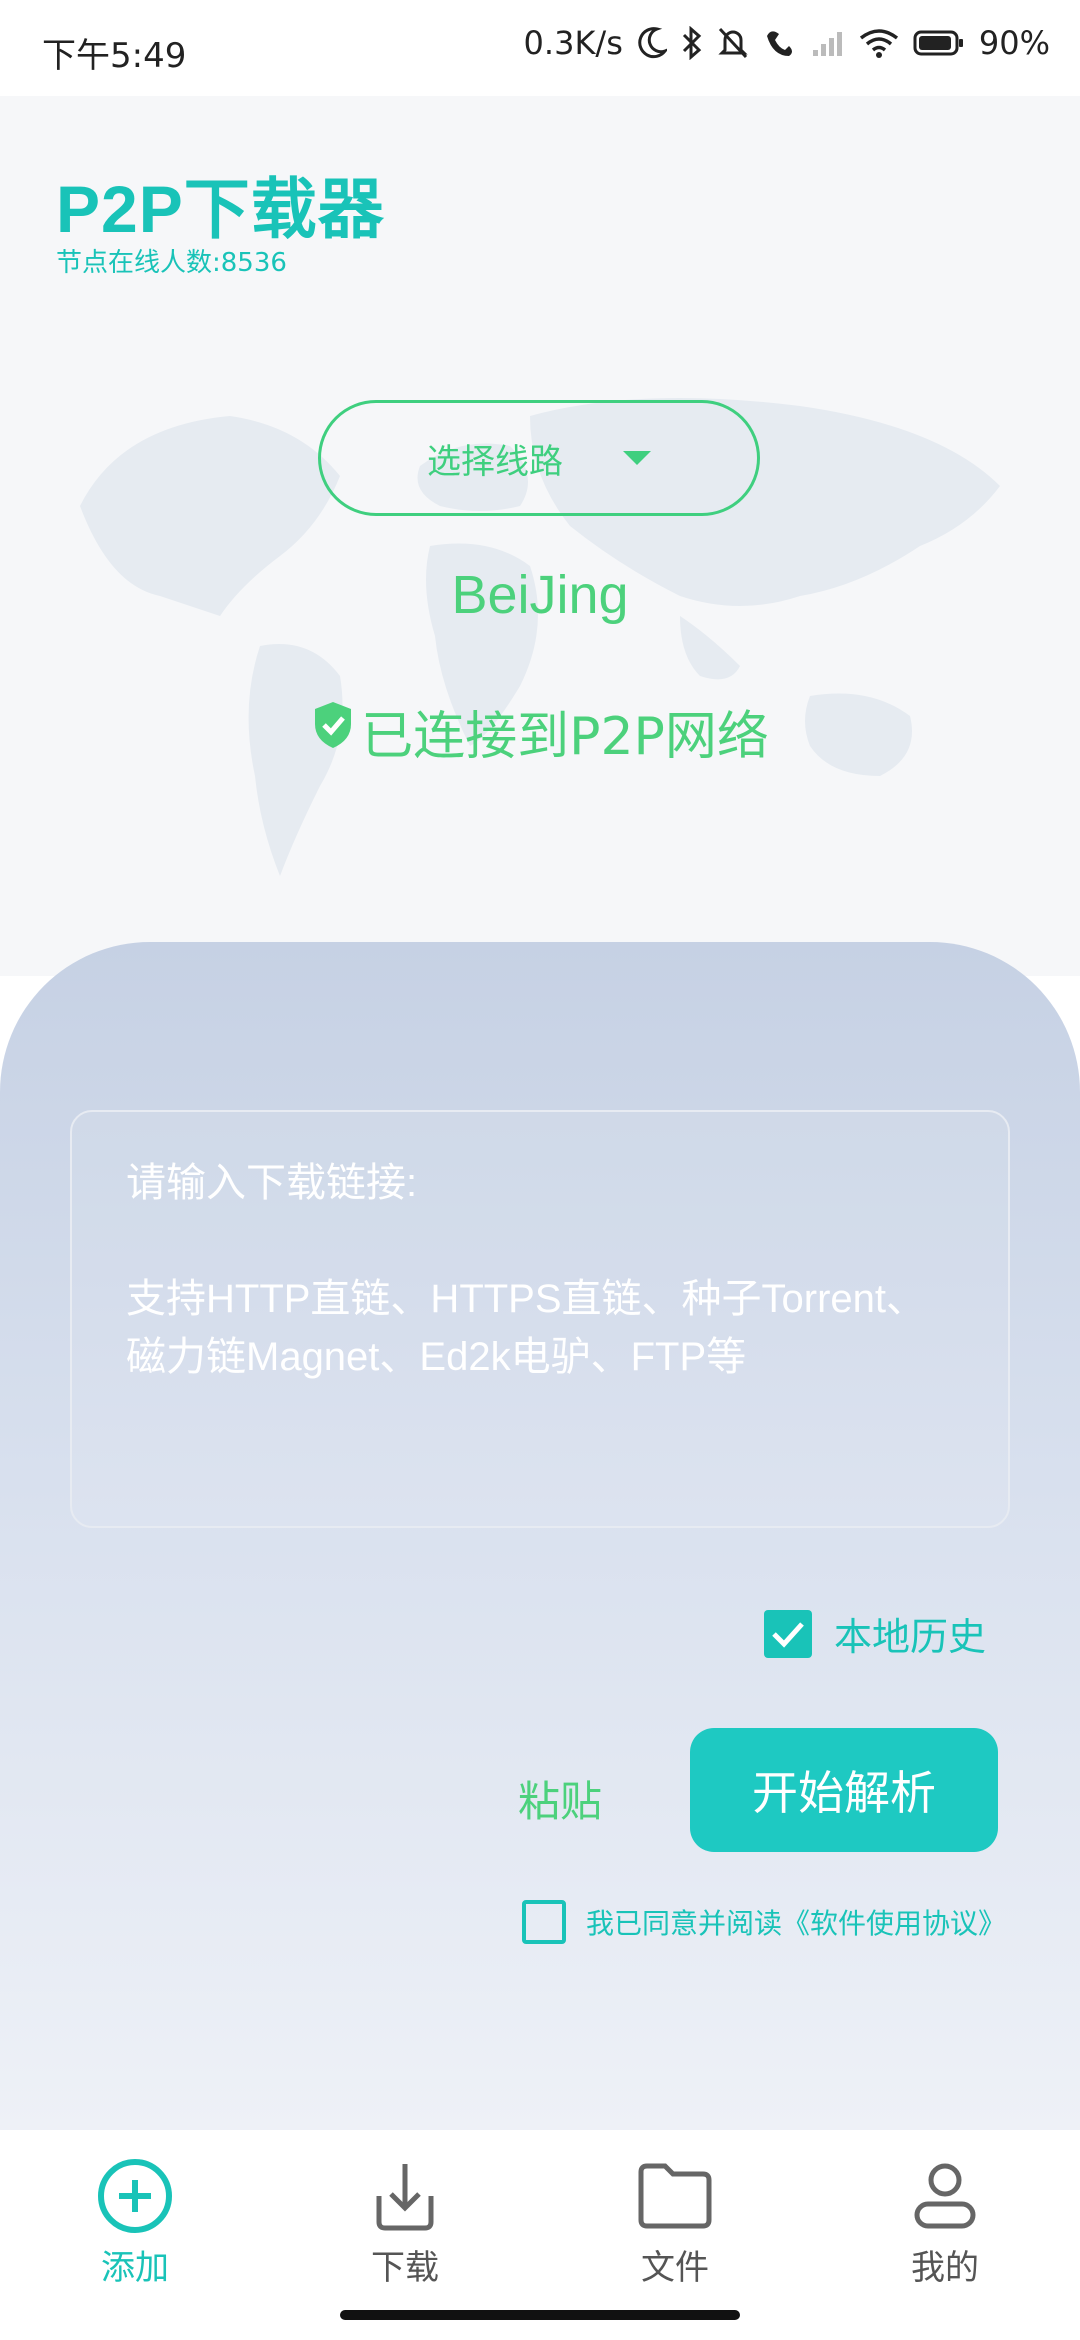 The width and height of the screenshot is (1080, 2340). Describe the element at coordinates (780, 43) in the screenshot. I see `call-off-icon` at that location.